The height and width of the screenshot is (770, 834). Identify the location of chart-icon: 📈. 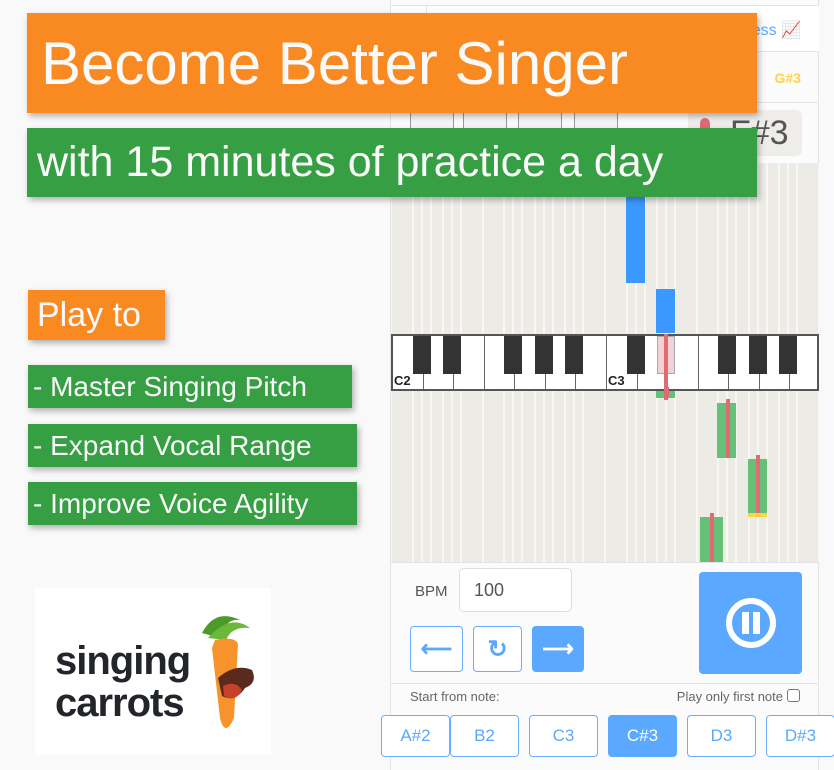
(791, 30).